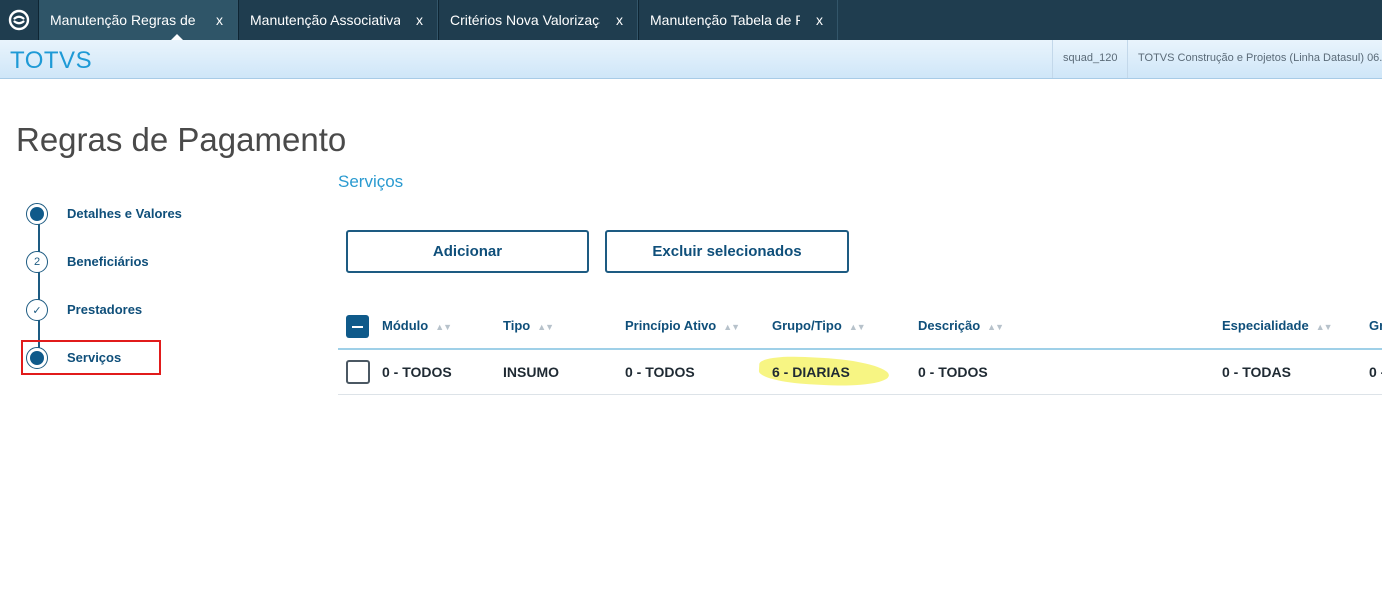 Image resolution: width=1382 pixels, height=605 pixels. What do you see at coordinates (1265, 325) in the screenshot?
I see `column-label: Especialidade` at bounding box center [1265, 325].